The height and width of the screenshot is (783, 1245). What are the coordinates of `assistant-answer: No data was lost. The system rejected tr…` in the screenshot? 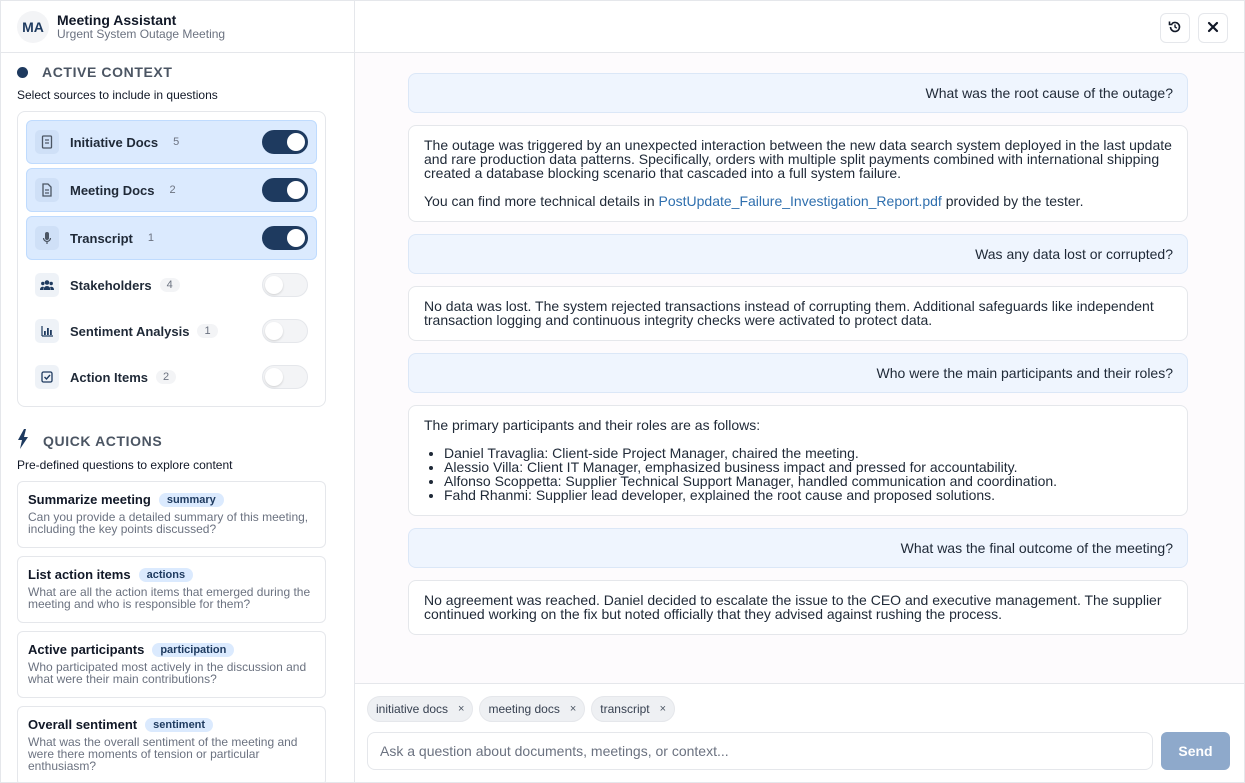 It's located at (798, 313).